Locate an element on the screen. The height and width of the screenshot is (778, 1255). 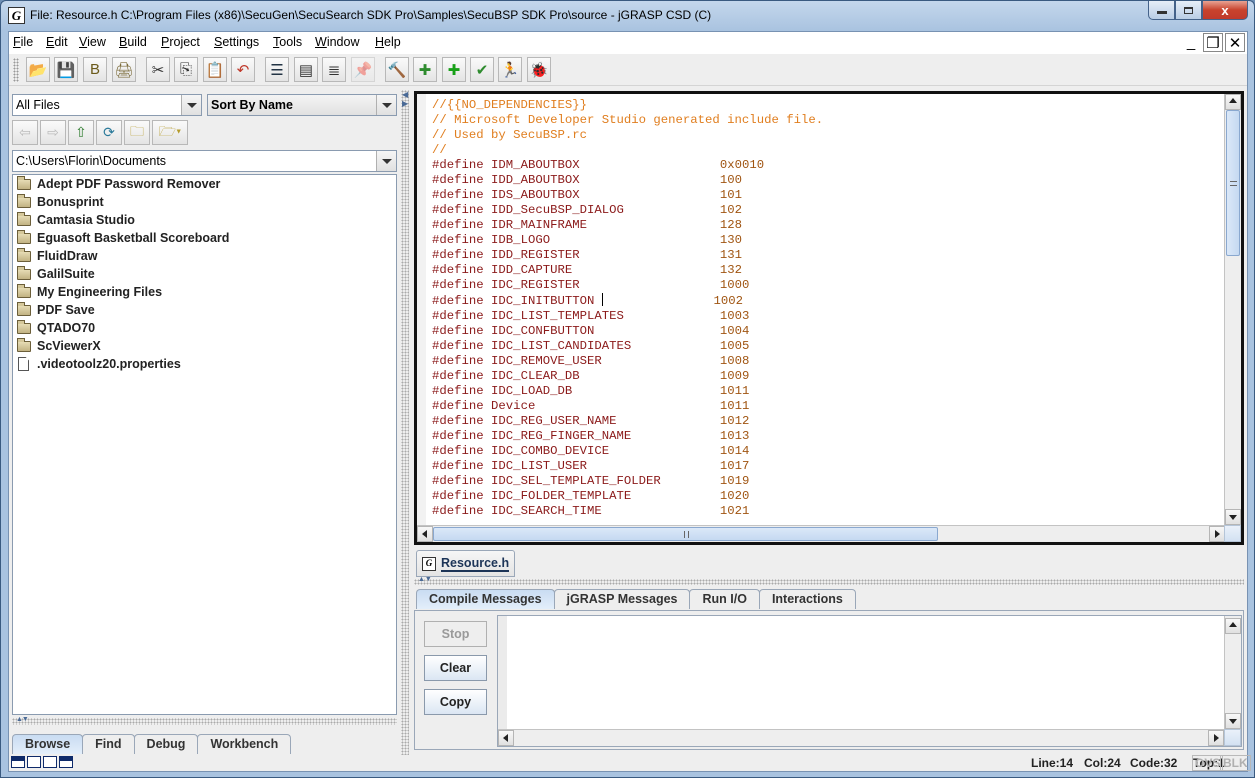
menu-file: File is located at coordinates (23, 42).